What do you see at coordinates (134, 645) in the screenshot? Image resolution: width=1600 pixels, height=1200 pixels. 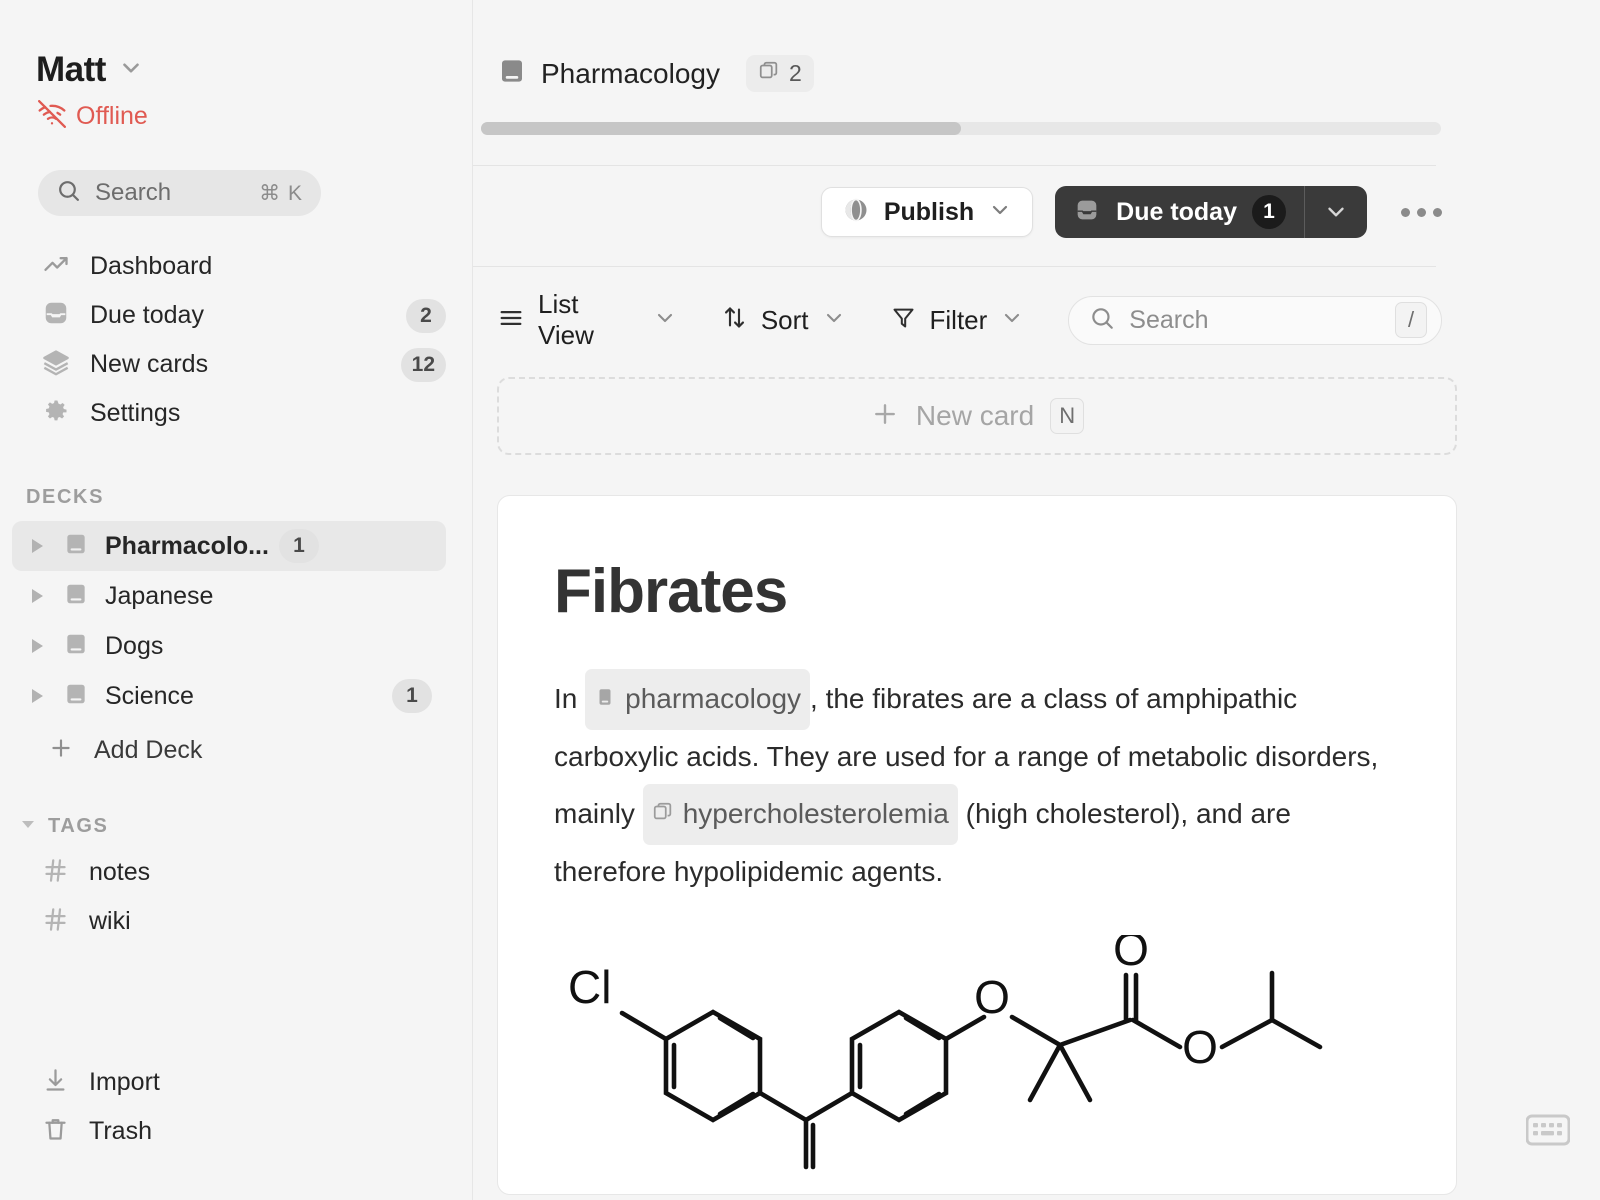 I see `deck-label: Dogs` at bounding box center [134, 645].